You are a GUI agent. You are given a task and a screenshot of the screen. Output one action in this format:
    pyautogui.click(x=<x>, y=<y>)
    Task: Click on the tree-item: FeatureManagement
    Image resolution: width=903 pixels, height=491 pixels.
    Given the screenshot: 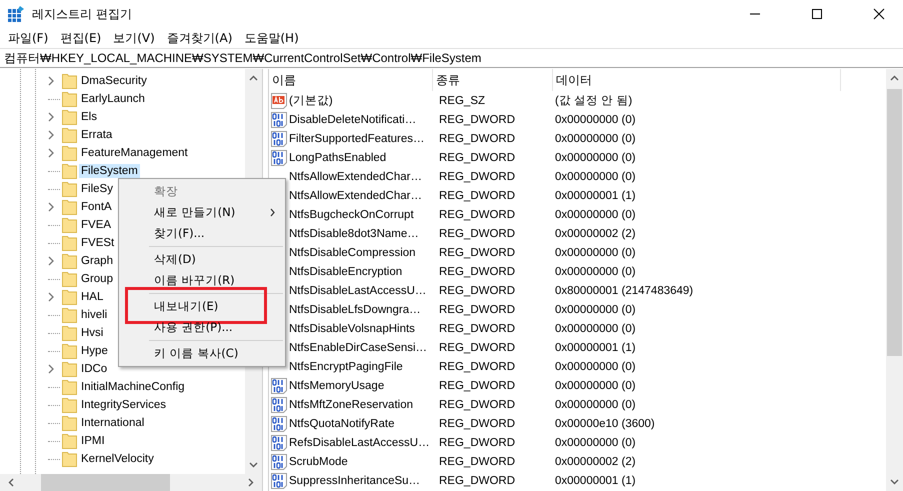 What is the action you would take?
    pyautogui.click(x=134, y=153)
    